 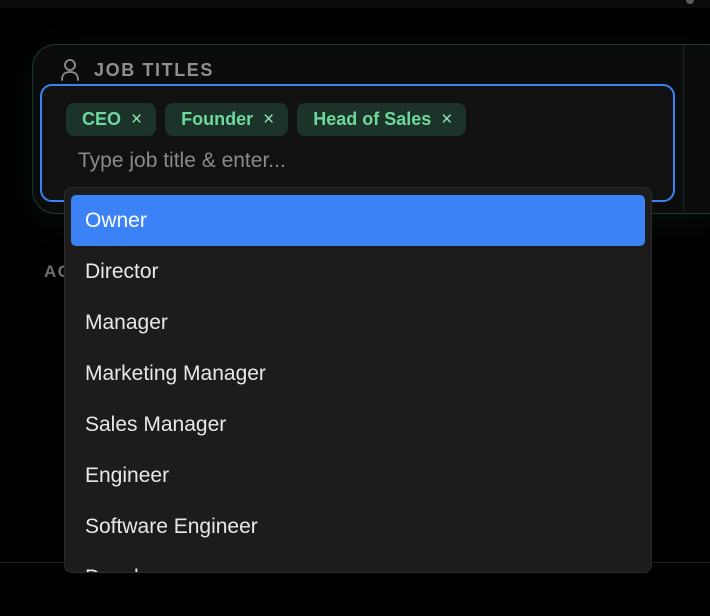 I want to click on tag-chip: CEO ×, so click(x=111, y=119).